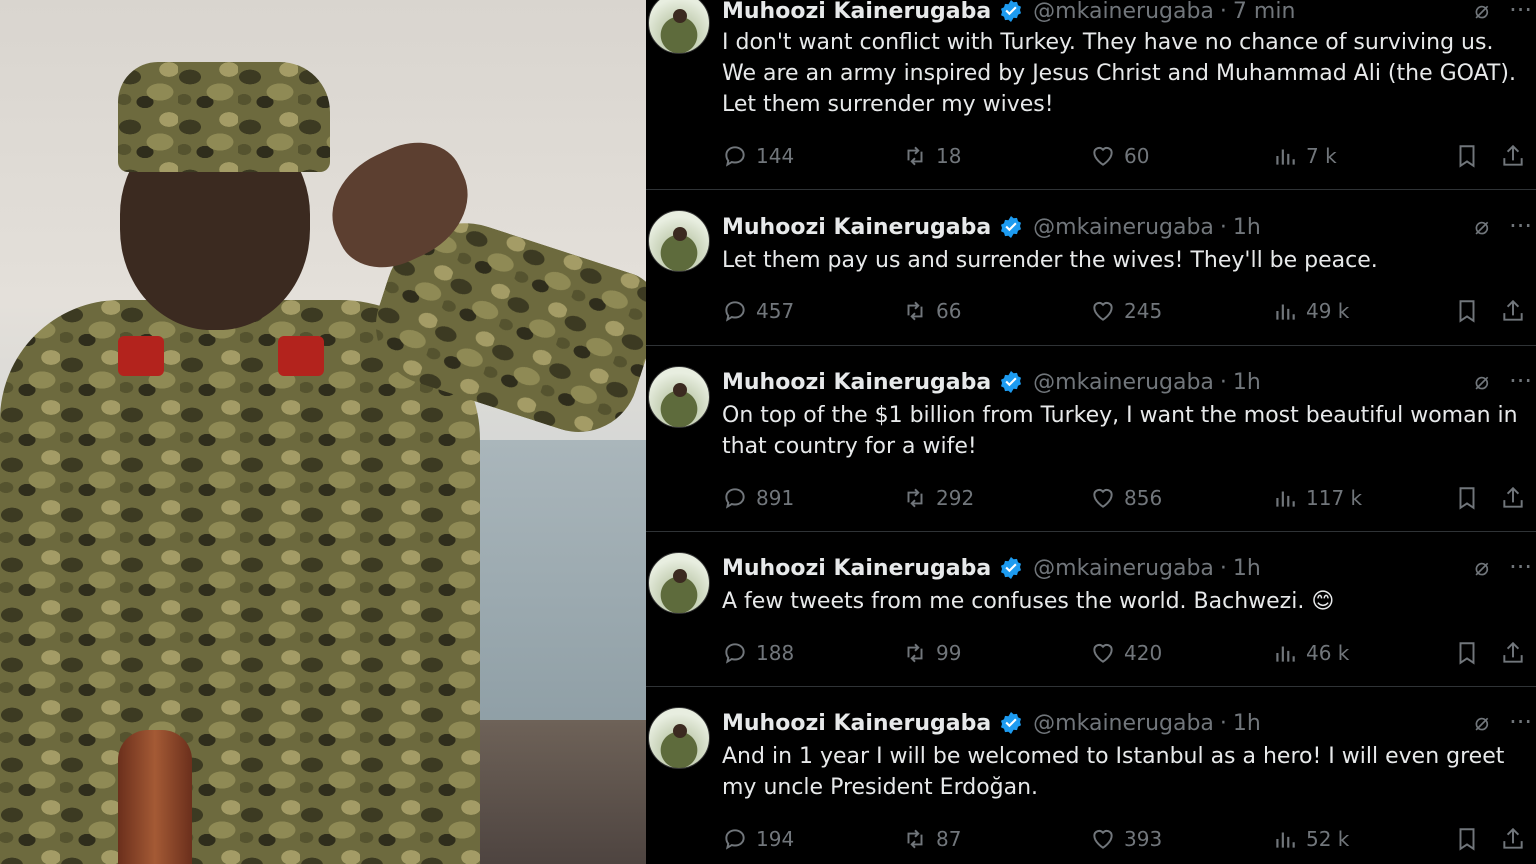 The image size is (1536, 864). I want to click on retweet-button: 66, so click(931, 311).